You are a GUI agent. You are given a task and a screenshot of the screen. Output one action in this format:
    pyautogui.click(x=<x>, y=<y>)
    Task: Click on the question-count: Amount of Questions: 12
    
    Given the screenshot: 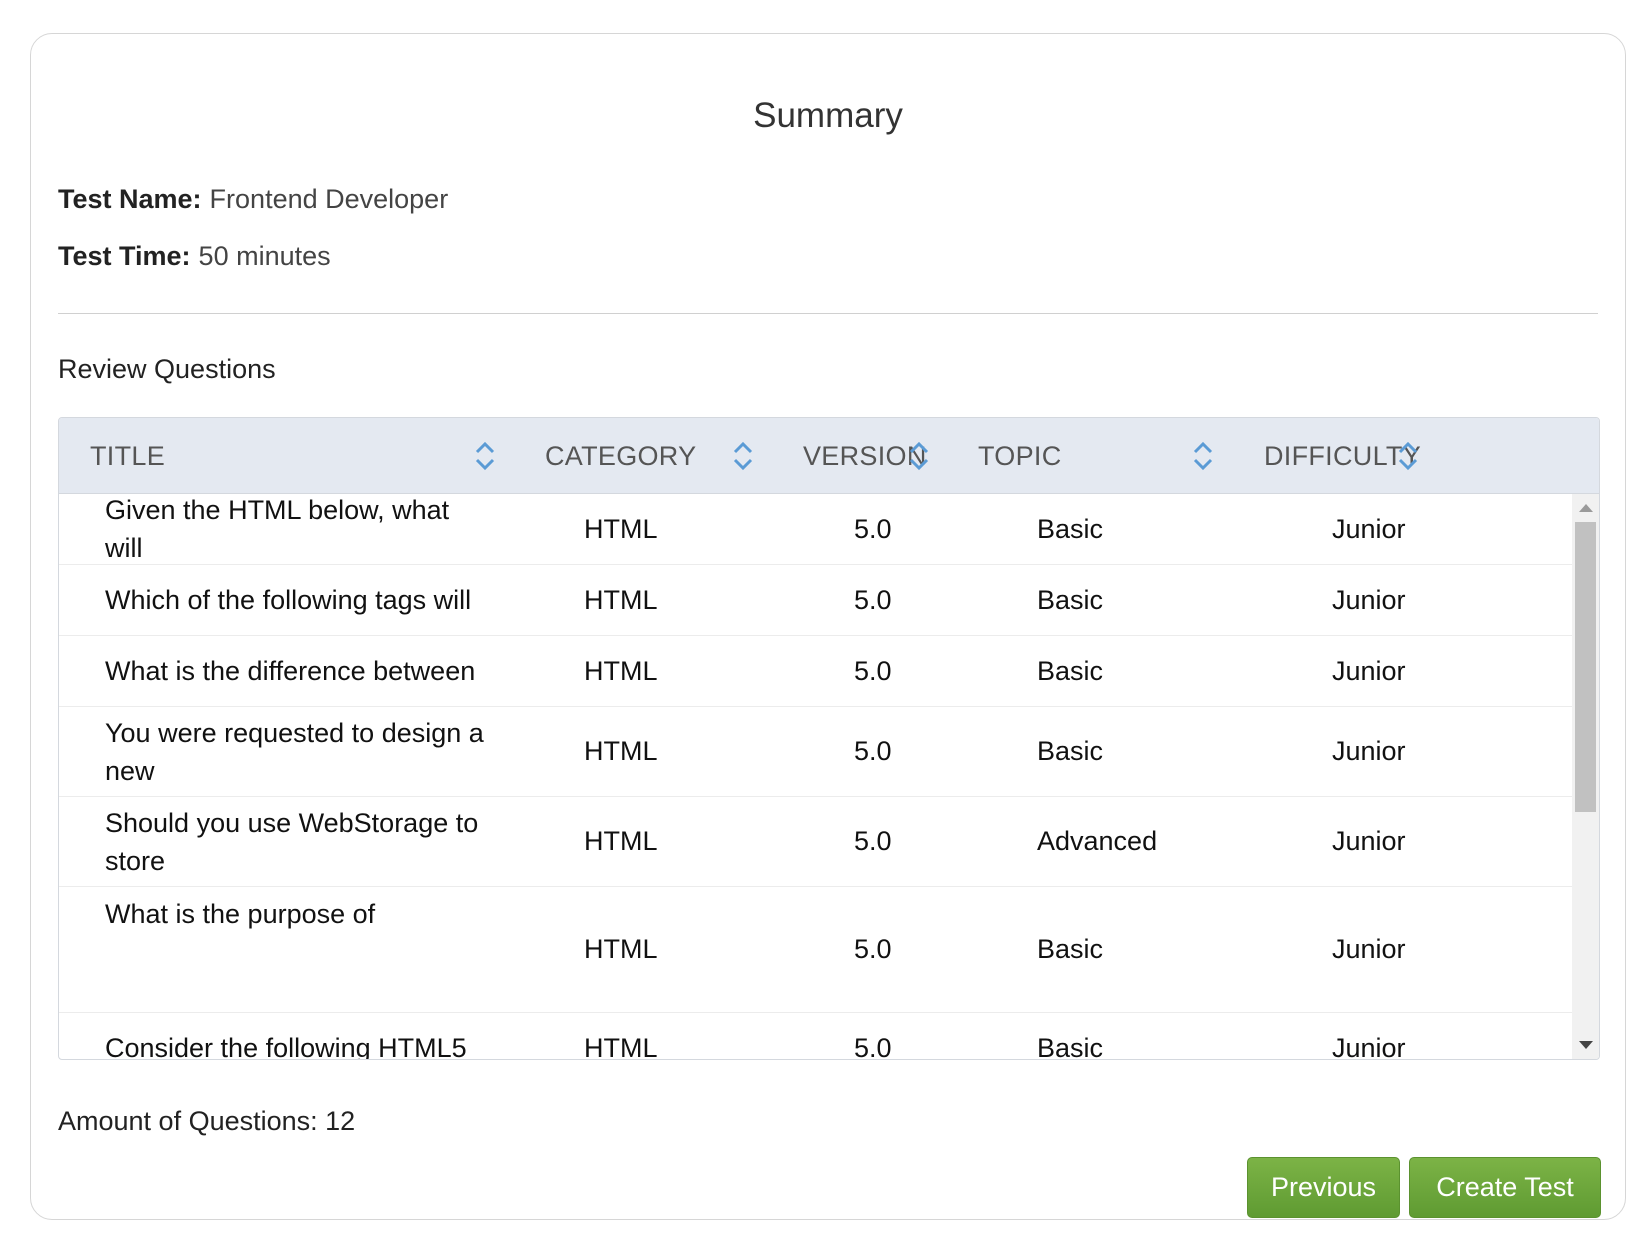 What is the action you would take?
    pyautogui.click(x=207, y=1121)
    